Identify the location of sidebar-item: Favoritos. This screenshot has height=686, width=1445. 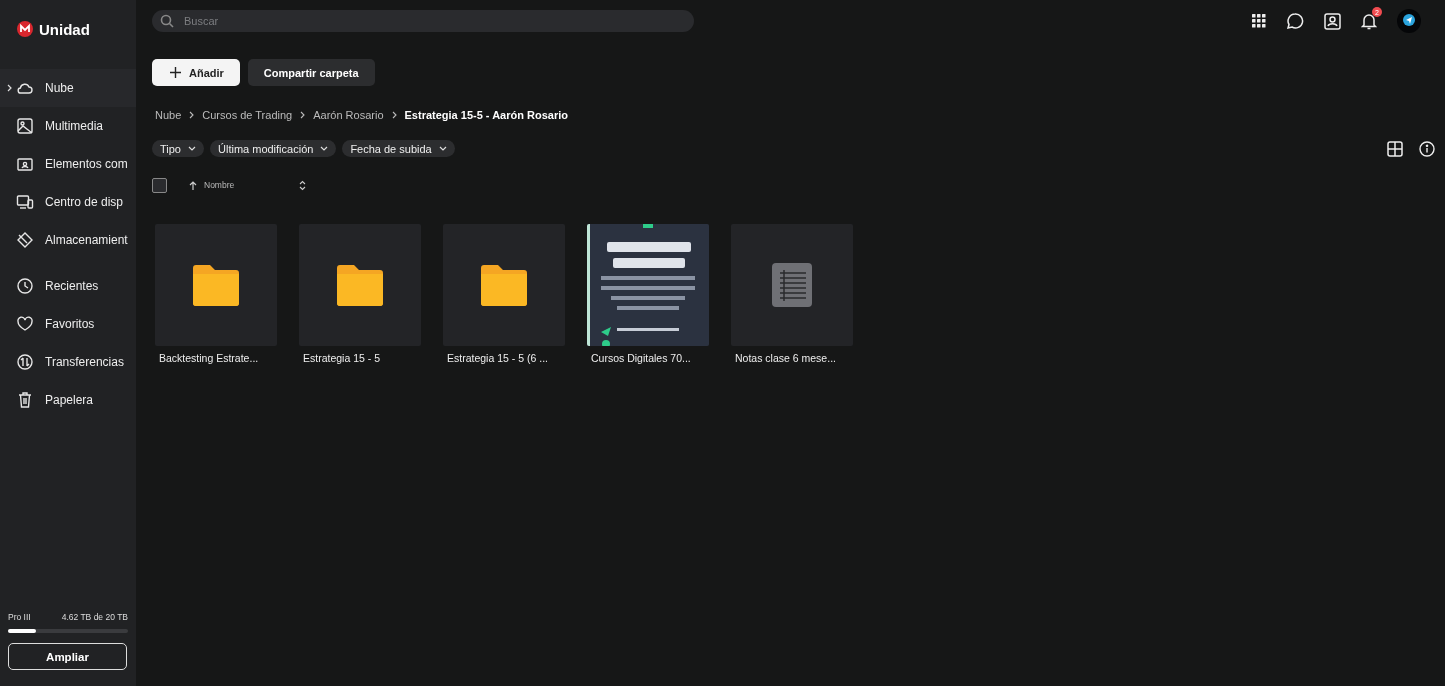
(68, 324).